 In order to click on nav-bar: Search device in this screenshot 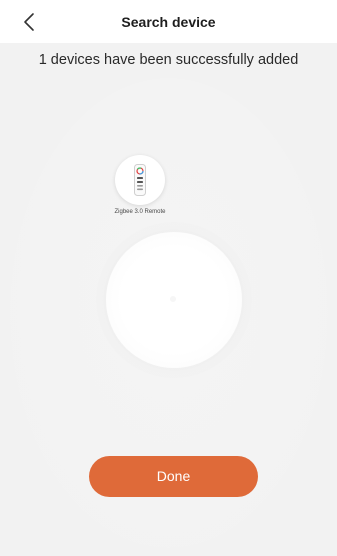, I will do `click(168, 21)`.